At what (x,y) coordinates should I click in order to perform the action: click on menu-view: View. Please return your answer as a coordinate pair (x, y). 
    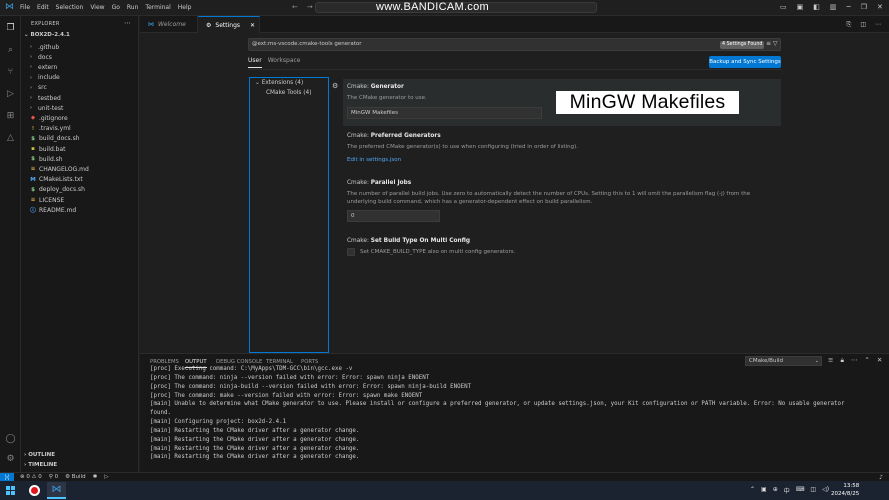
    Looking at the image, I should click on (97, 7).